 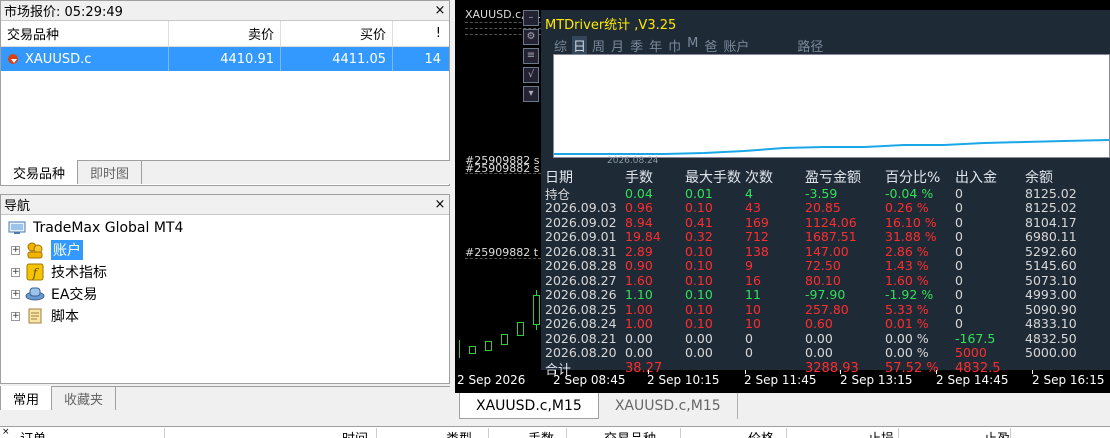 What do you see at coordinates (84, 398) in the screenshot?
I see `tab-favorites: 收藏夹` at bounding box center [84, 398].